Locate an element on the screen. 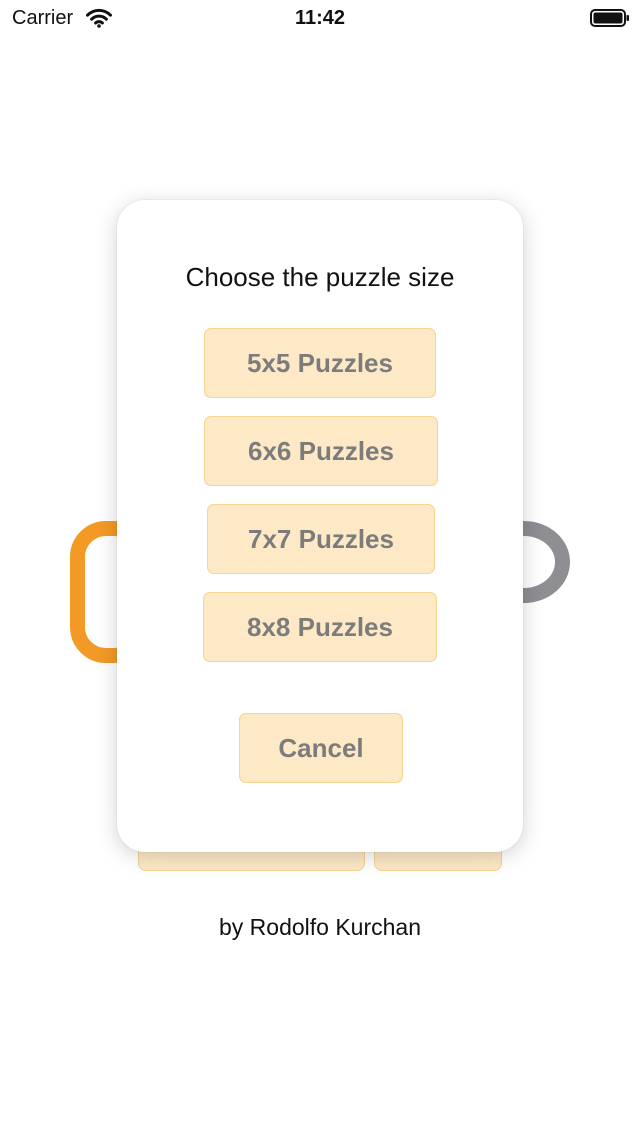  status-bar: Carrier 11:42 is located at coordinates (320, 20).